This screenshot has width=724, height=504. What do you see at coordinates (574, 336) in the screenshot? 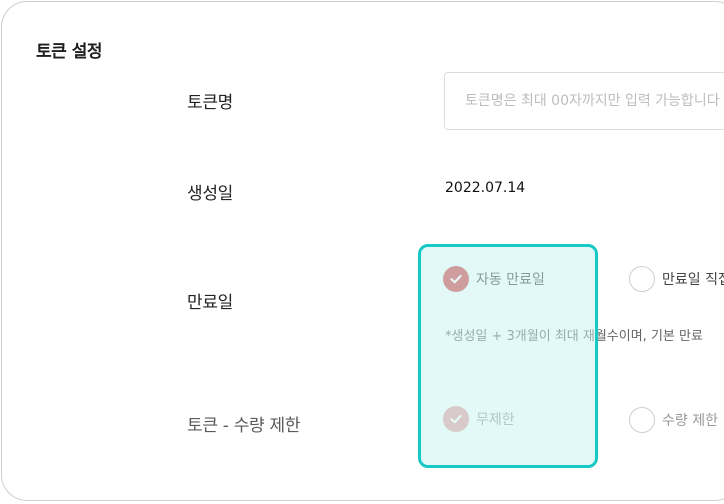
I see `expiry-note: *생성일 + 3개월이 최대 재월수이며, 기본 만료` at bounding box center [574, 336].